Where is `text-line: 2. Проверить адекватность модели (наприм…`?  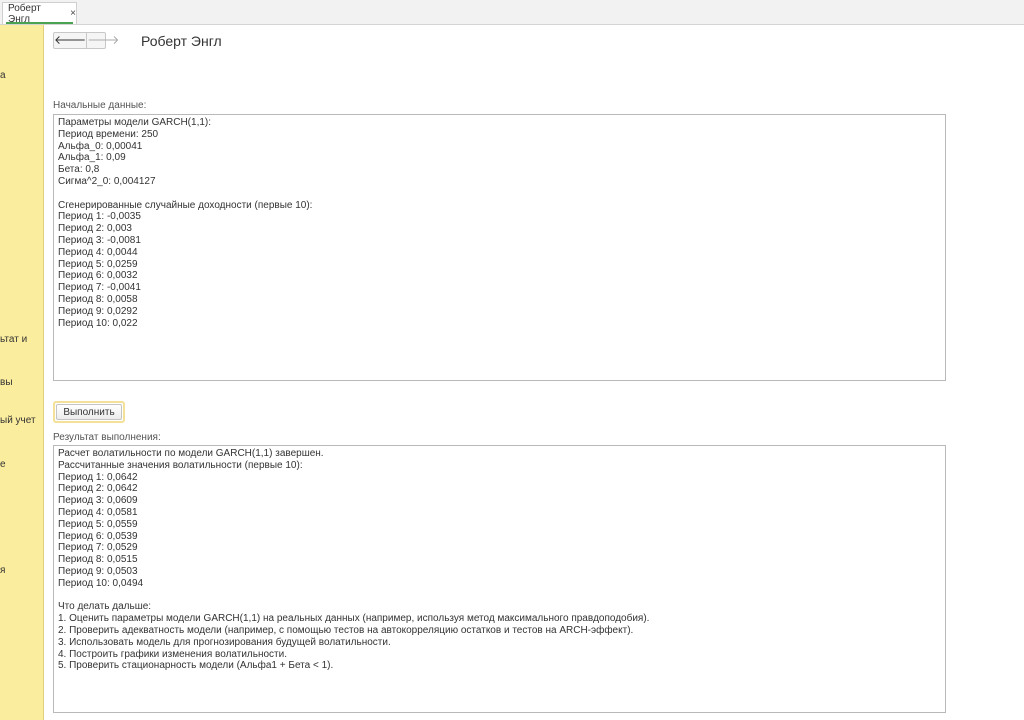 text-line: 2. Проверить адекватность модели (наприм… is located at coordinates (346, 630).